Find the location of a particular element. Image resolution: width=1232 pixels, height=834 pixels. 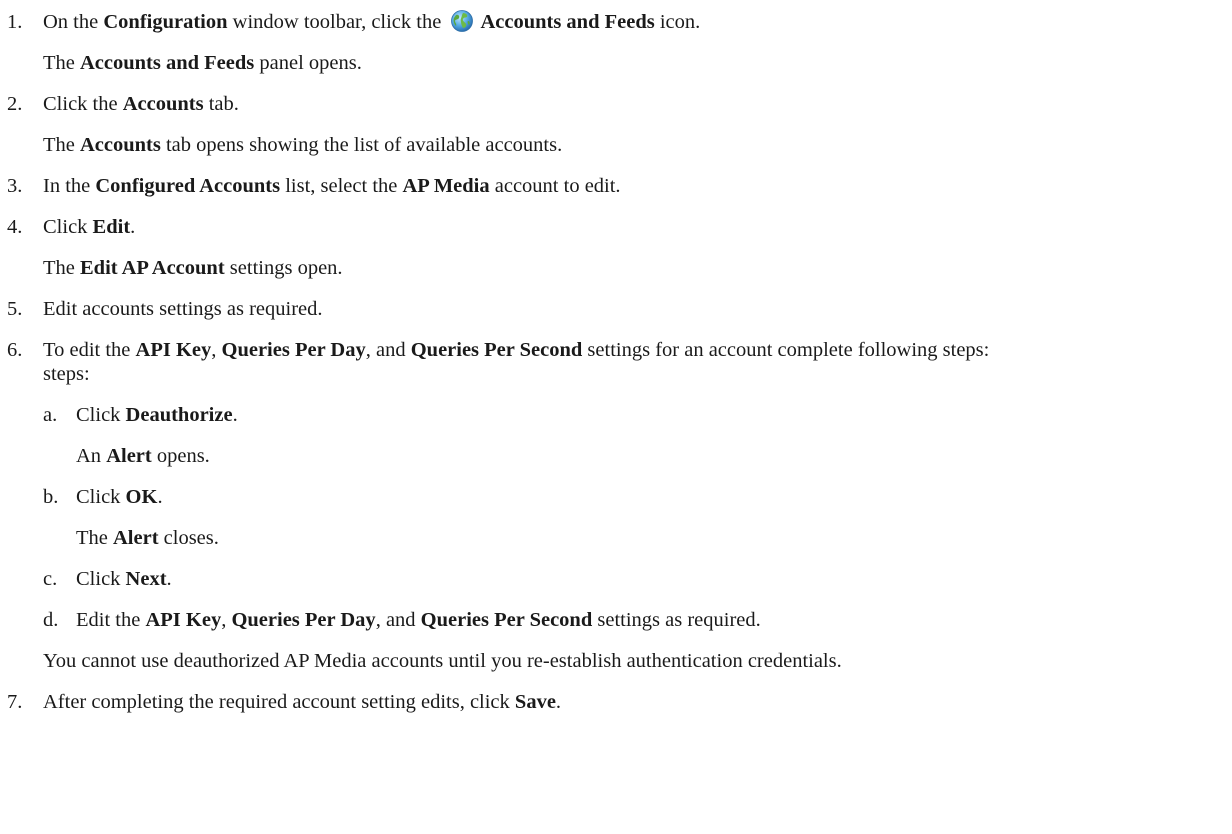

step-text: Click the Accounts tab. is located at coordinates (141, 104).